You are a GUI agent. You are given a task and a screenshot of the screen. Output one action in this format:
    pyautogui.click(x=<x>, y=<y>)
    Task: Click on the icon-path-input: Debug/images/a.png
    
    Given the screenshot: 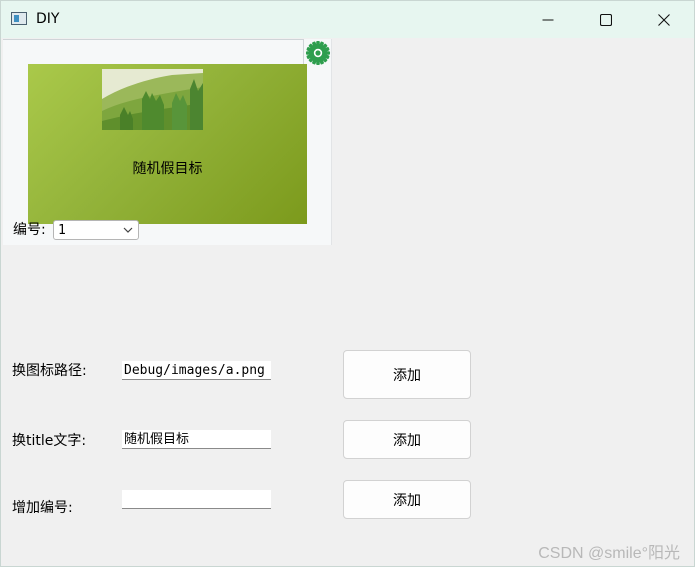 What is the action you would take?
    pyautogui.click(x=196, y=370)
    